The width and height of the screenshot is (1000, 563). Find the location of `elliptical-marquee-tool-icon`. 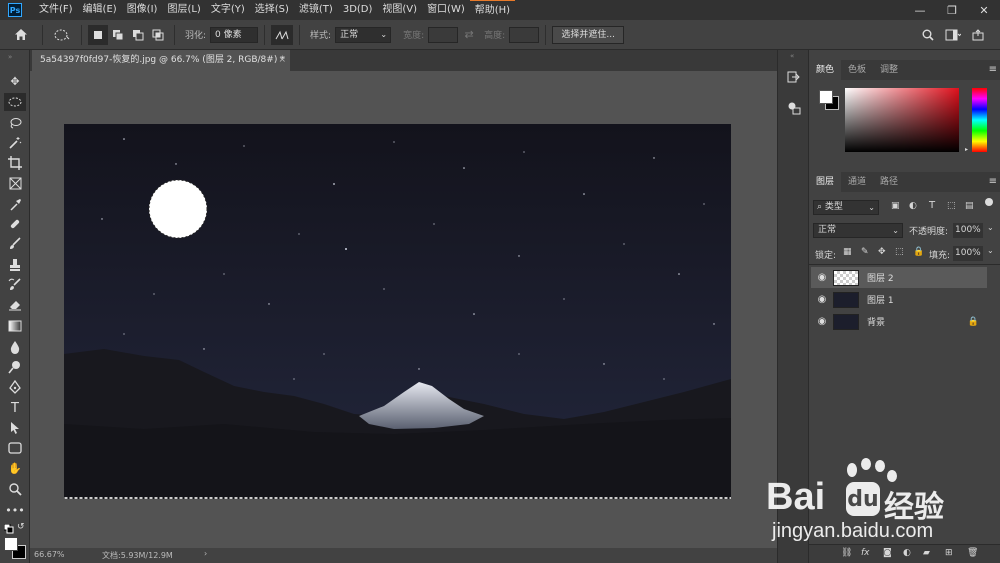

elliptical-marquee-tool-icon is located at coordinates (15, 102).